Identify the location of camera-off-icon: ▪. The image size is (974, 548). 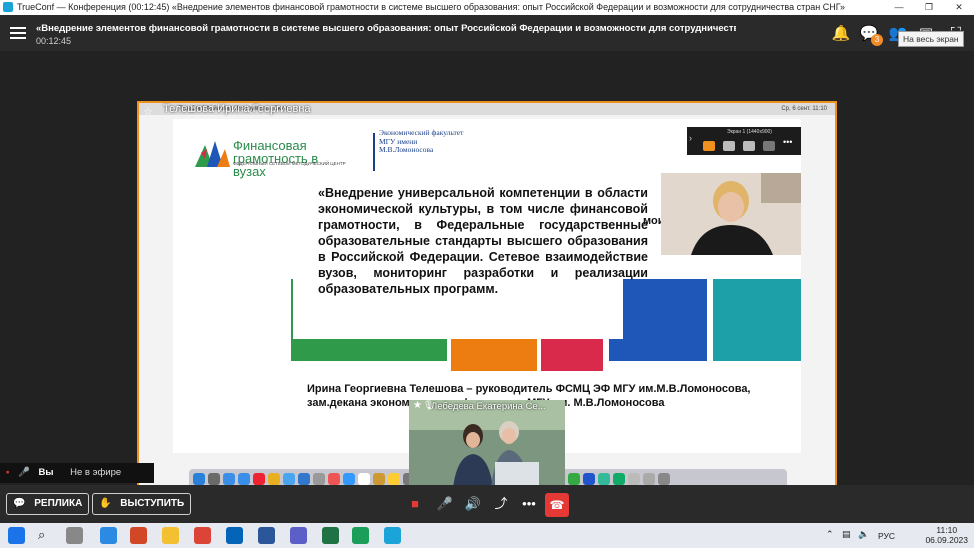
(8, 472).